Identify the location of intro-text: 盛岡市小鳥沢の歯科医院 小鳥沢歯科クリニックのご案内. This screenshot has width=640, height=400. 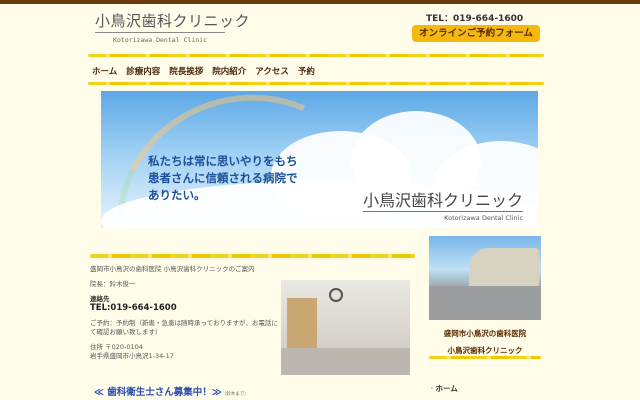
(172, 269).